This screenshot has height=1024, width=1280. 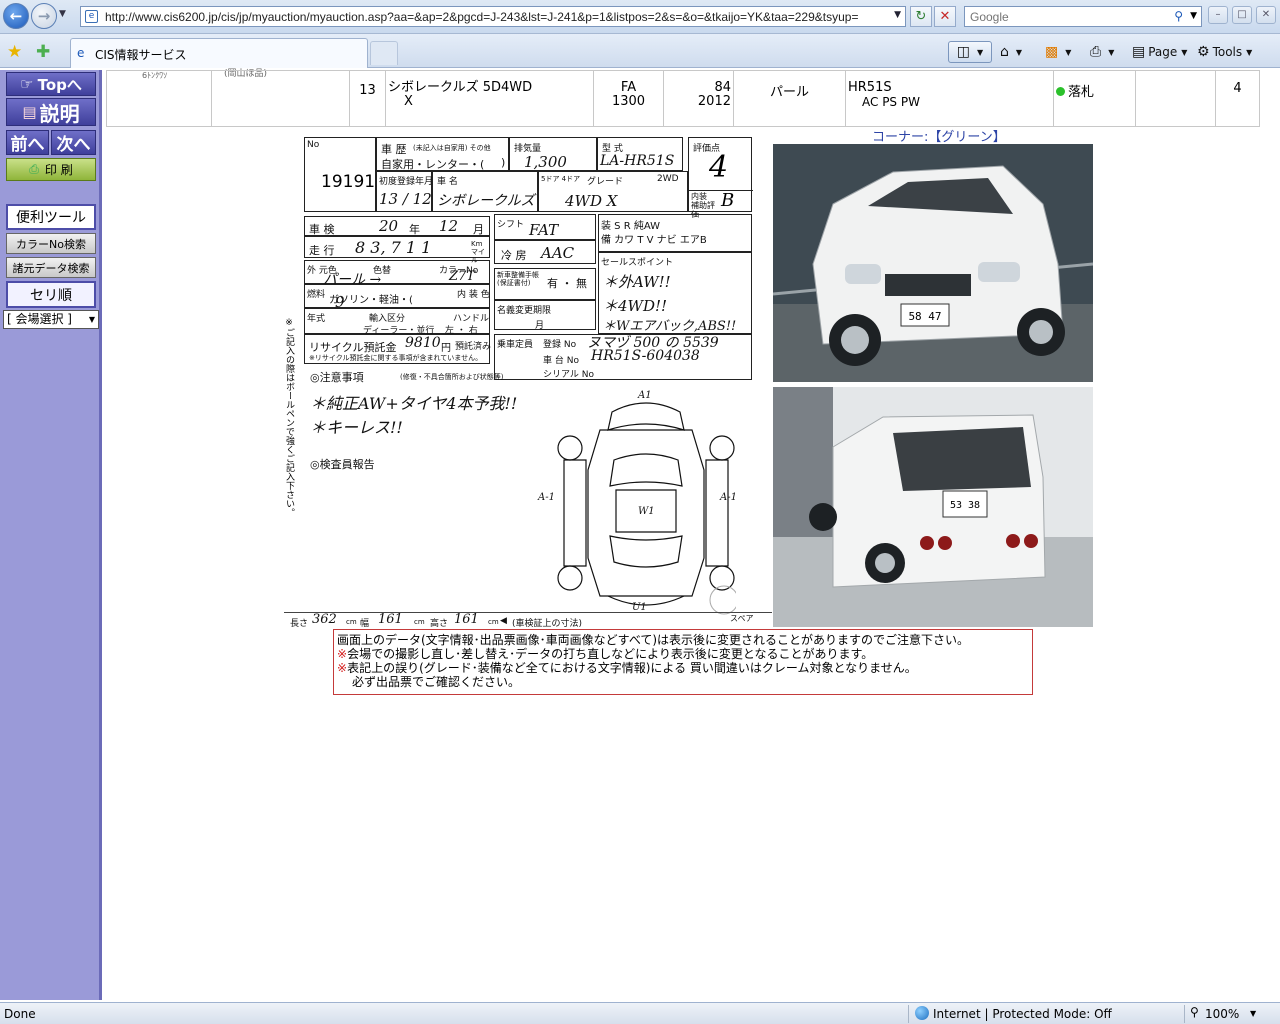 What do you see at coordinates (419, 622) in the screenshot?
I see `label: cm` at bounding box center [419, 622].